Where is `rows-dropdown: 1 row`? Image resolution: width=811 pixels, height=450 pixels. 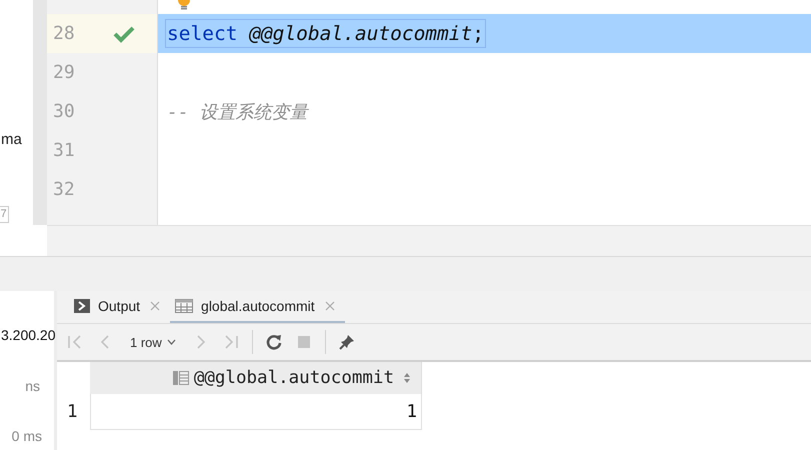
rows-dropdown: 1 row is located at coordinates (153, 342).